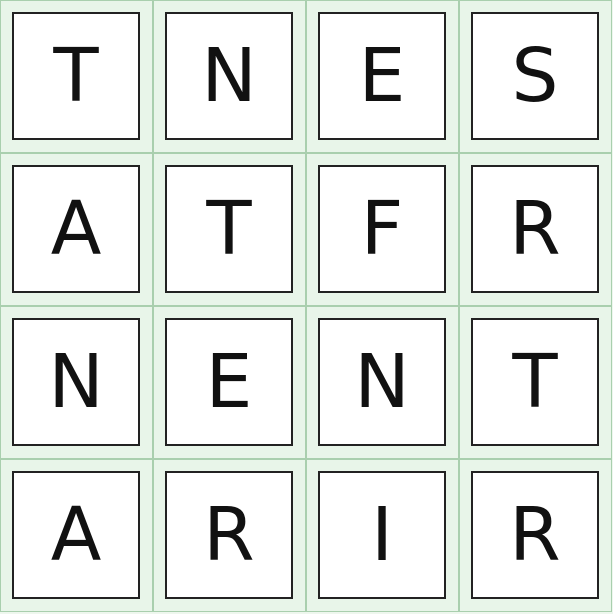  I want to click on tile-letter: S, so click(535, 76).